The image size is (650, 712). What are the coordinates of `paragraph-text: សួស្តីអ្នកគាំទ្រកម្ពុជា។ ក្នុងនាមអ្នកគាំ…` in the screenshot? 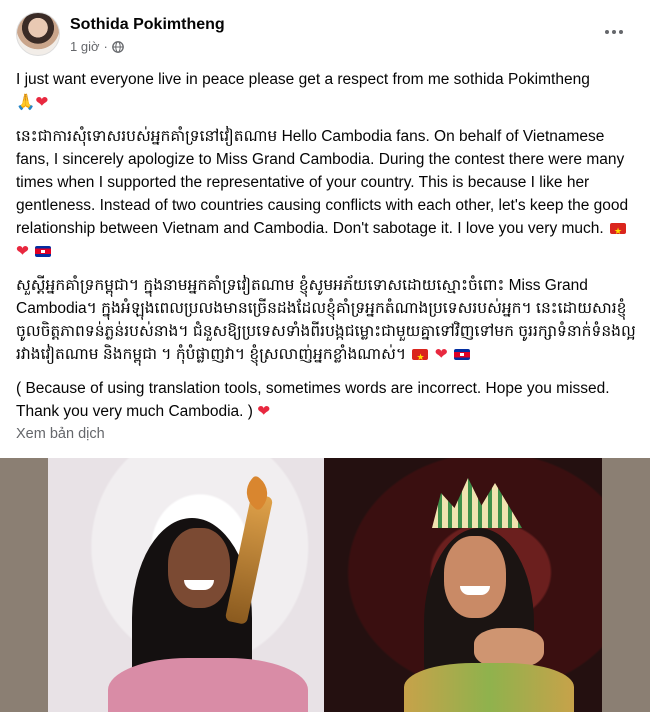 It's located at (326, 320).